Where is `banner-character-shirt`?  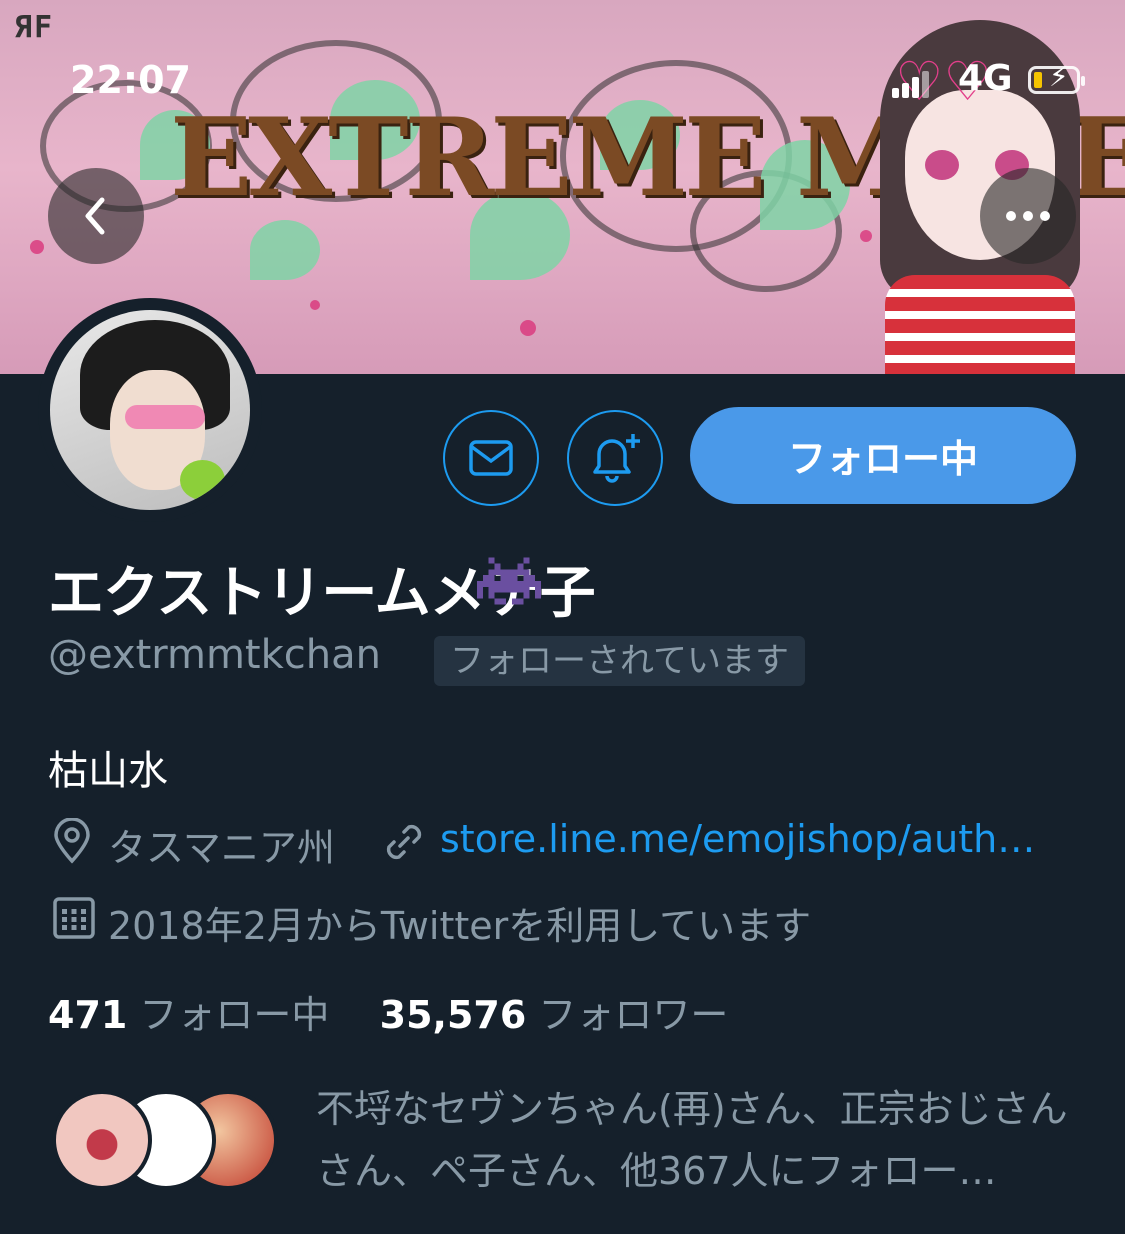
banner-character-shirt is located at coordinates (980, 324).